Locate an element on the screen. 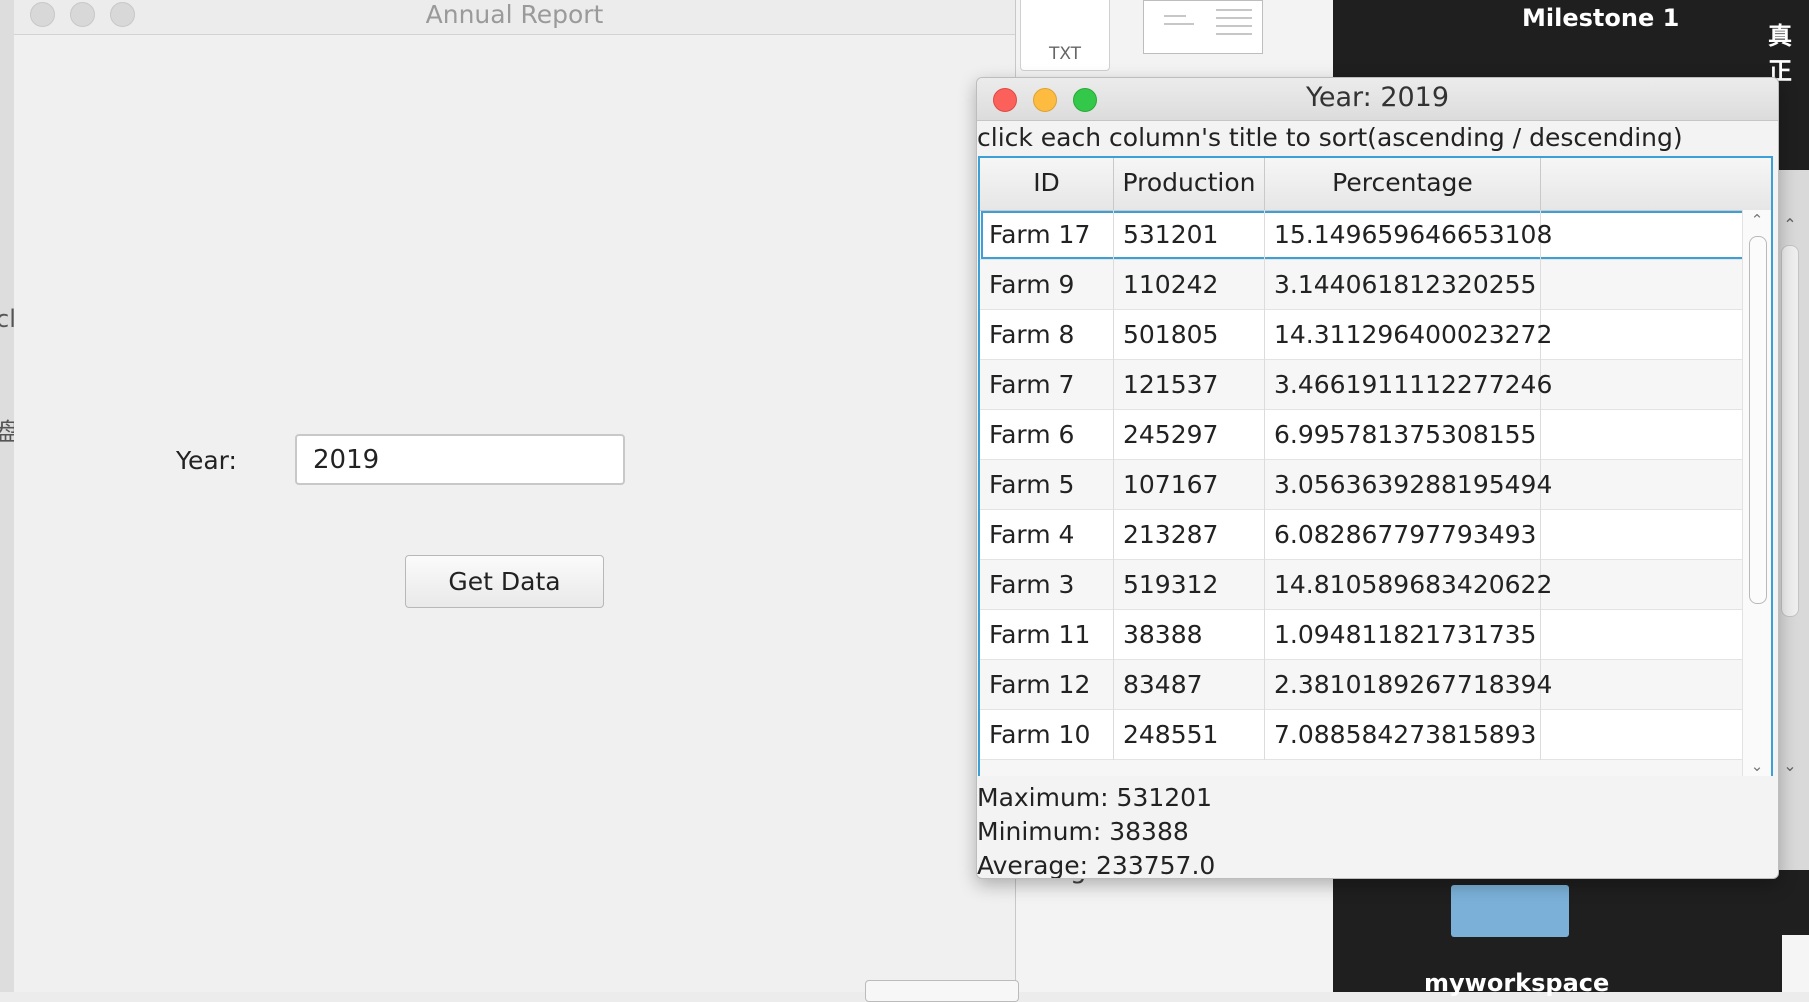  column-header-production: Production is located at coordinates (1189, 184).